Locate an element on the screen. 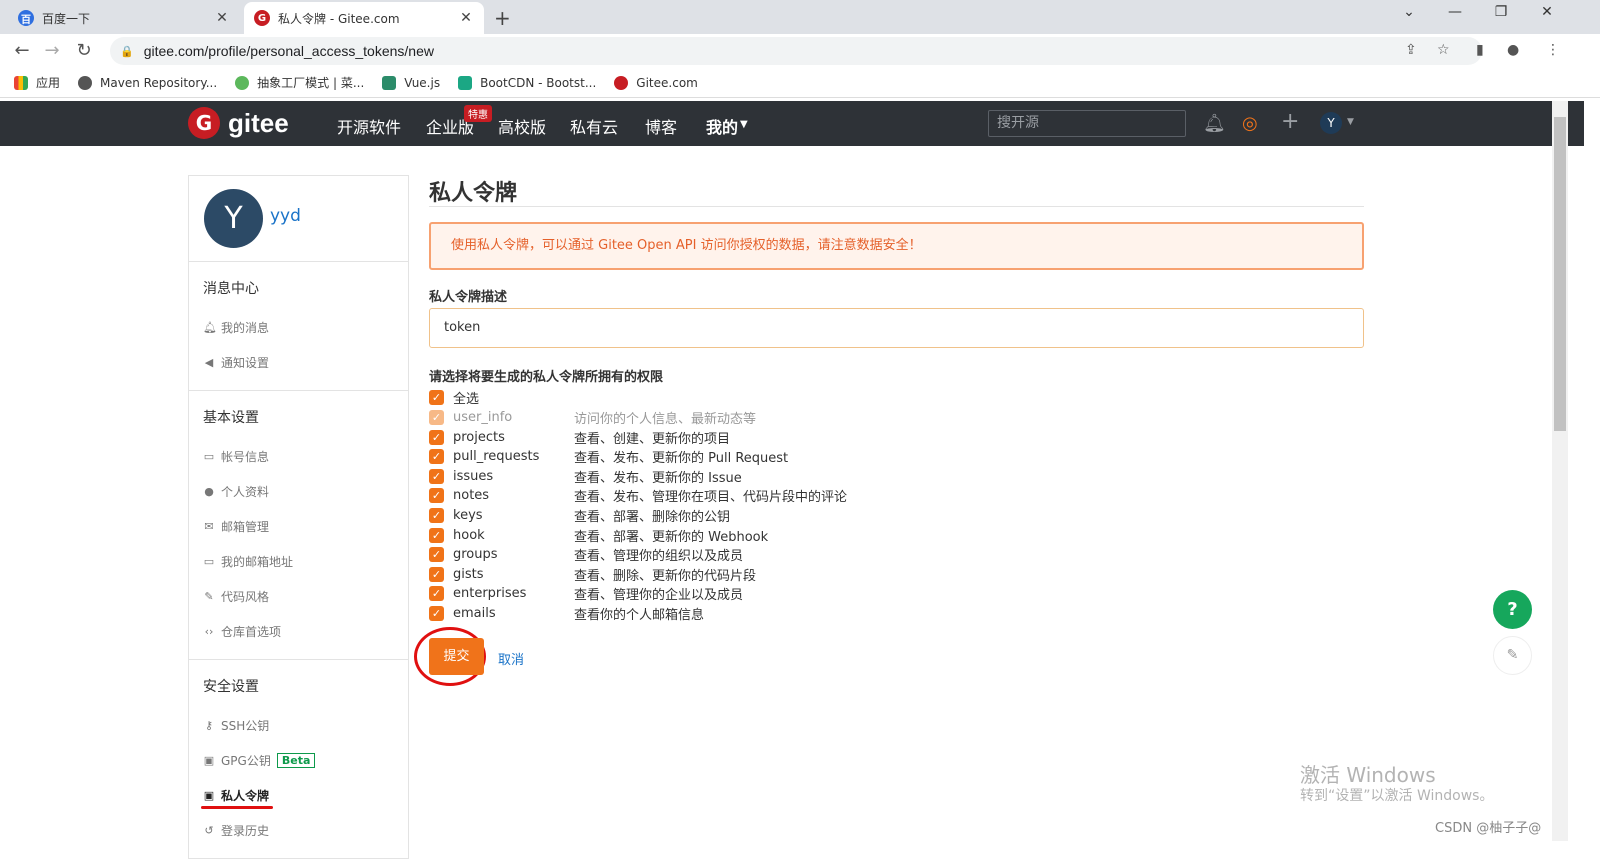  side-panel-icon: ▮ is located at coordinates (1480, 50).